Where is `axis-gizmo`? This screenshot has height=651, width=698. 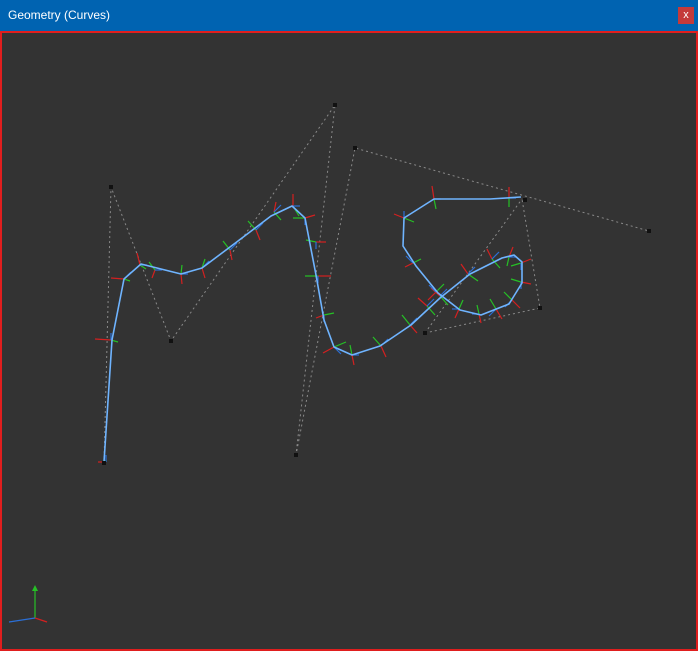
axis-gizmo is located at coordinates (28, 604).